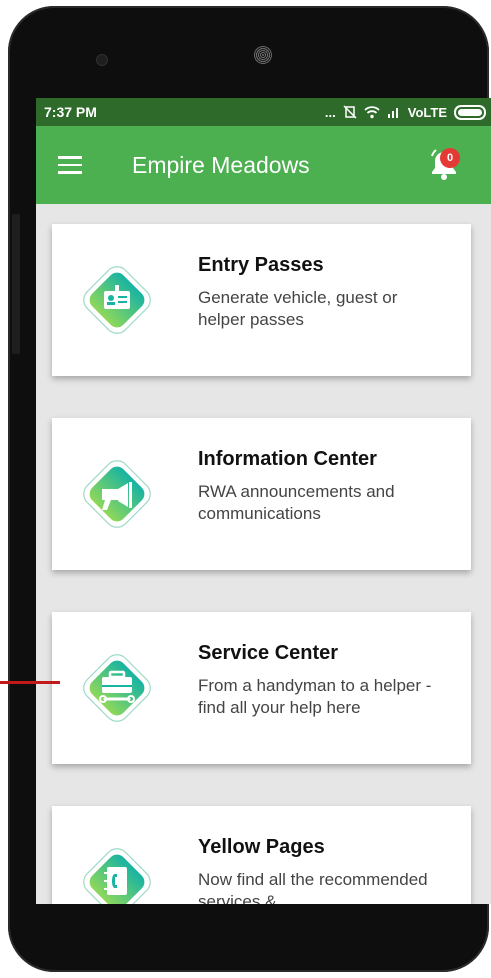  I want to click on card-description: Generate vehicle, guest or helper passes, so click(298, 308).